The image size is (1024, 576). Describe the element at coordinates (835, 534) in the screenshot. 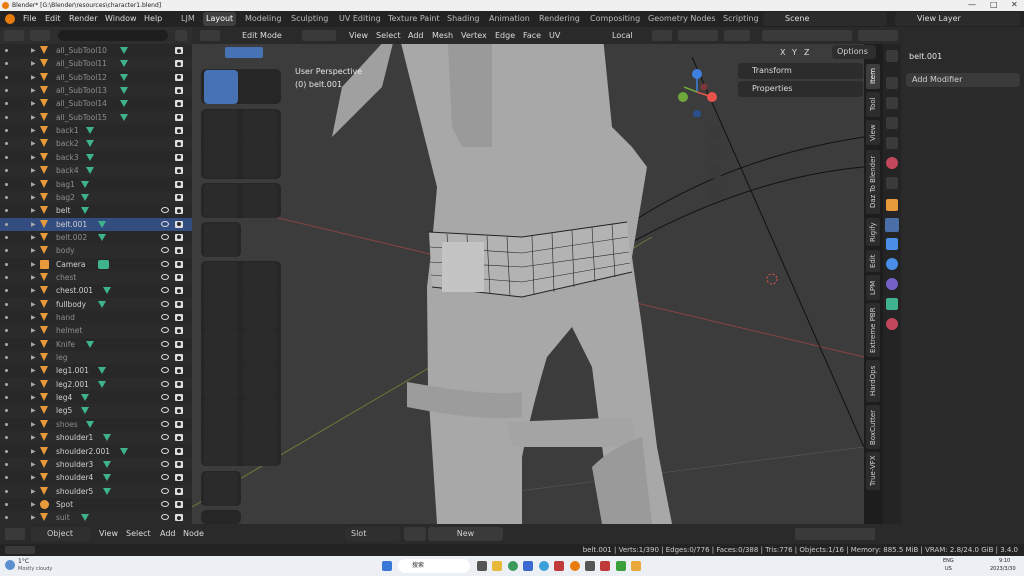

I see `node-editor-options` at that location.